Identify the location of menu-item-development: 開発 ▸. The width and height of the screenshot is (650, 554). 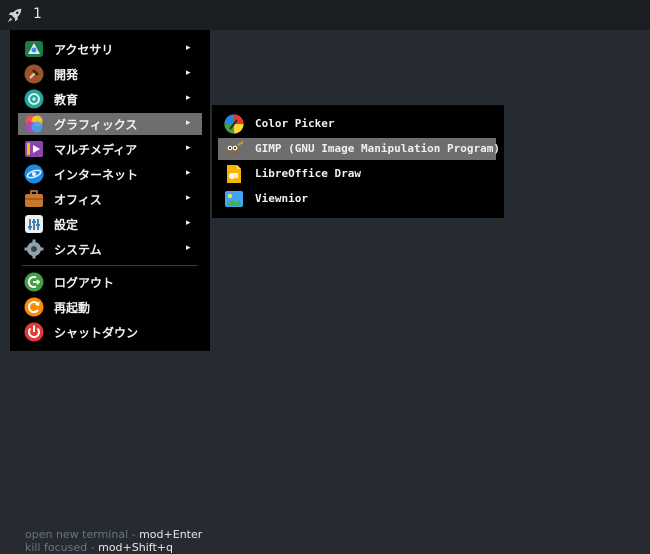
(110, 74).